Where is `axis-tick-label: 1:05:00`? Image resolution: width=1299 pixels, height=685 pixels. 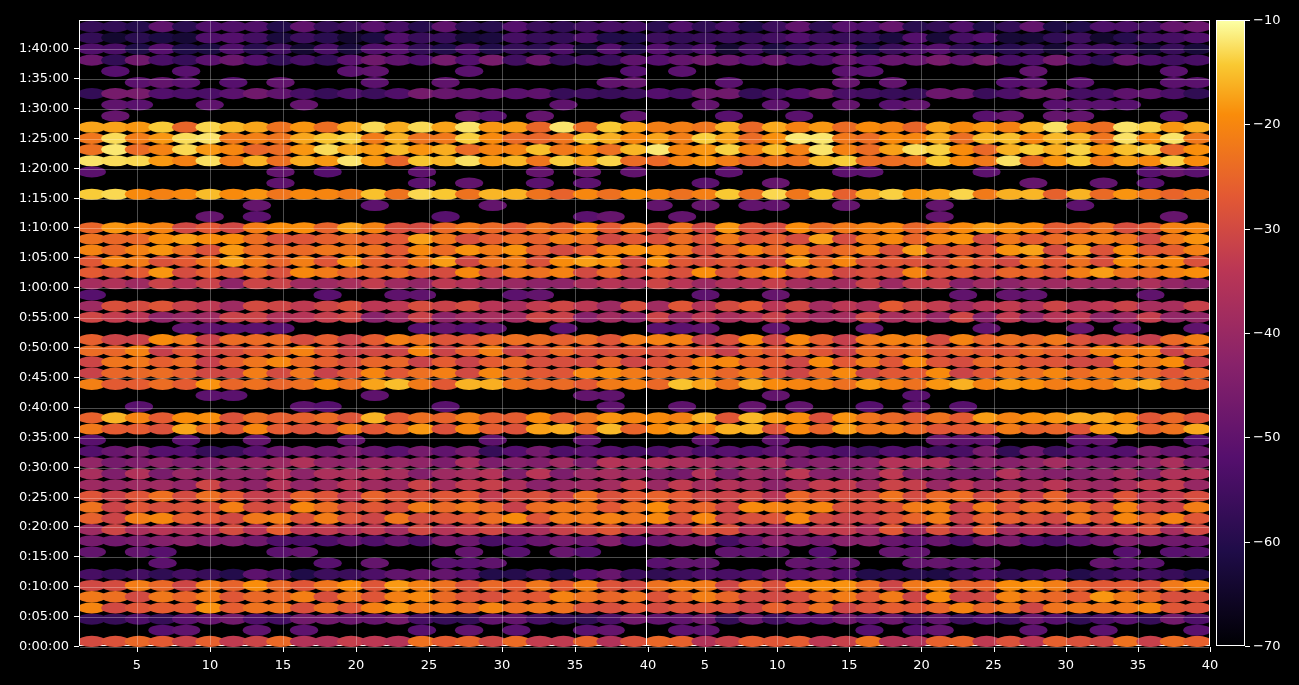
axis-tick-label: 1:05:00 is located at coordinates (43, 257).